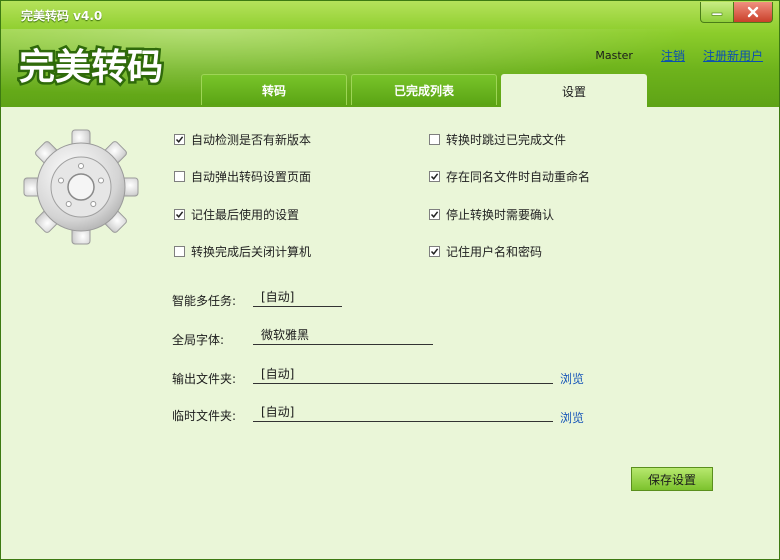  I want to click on option-confirm-stop: 停止转换时需要确认, so click(491, 214).